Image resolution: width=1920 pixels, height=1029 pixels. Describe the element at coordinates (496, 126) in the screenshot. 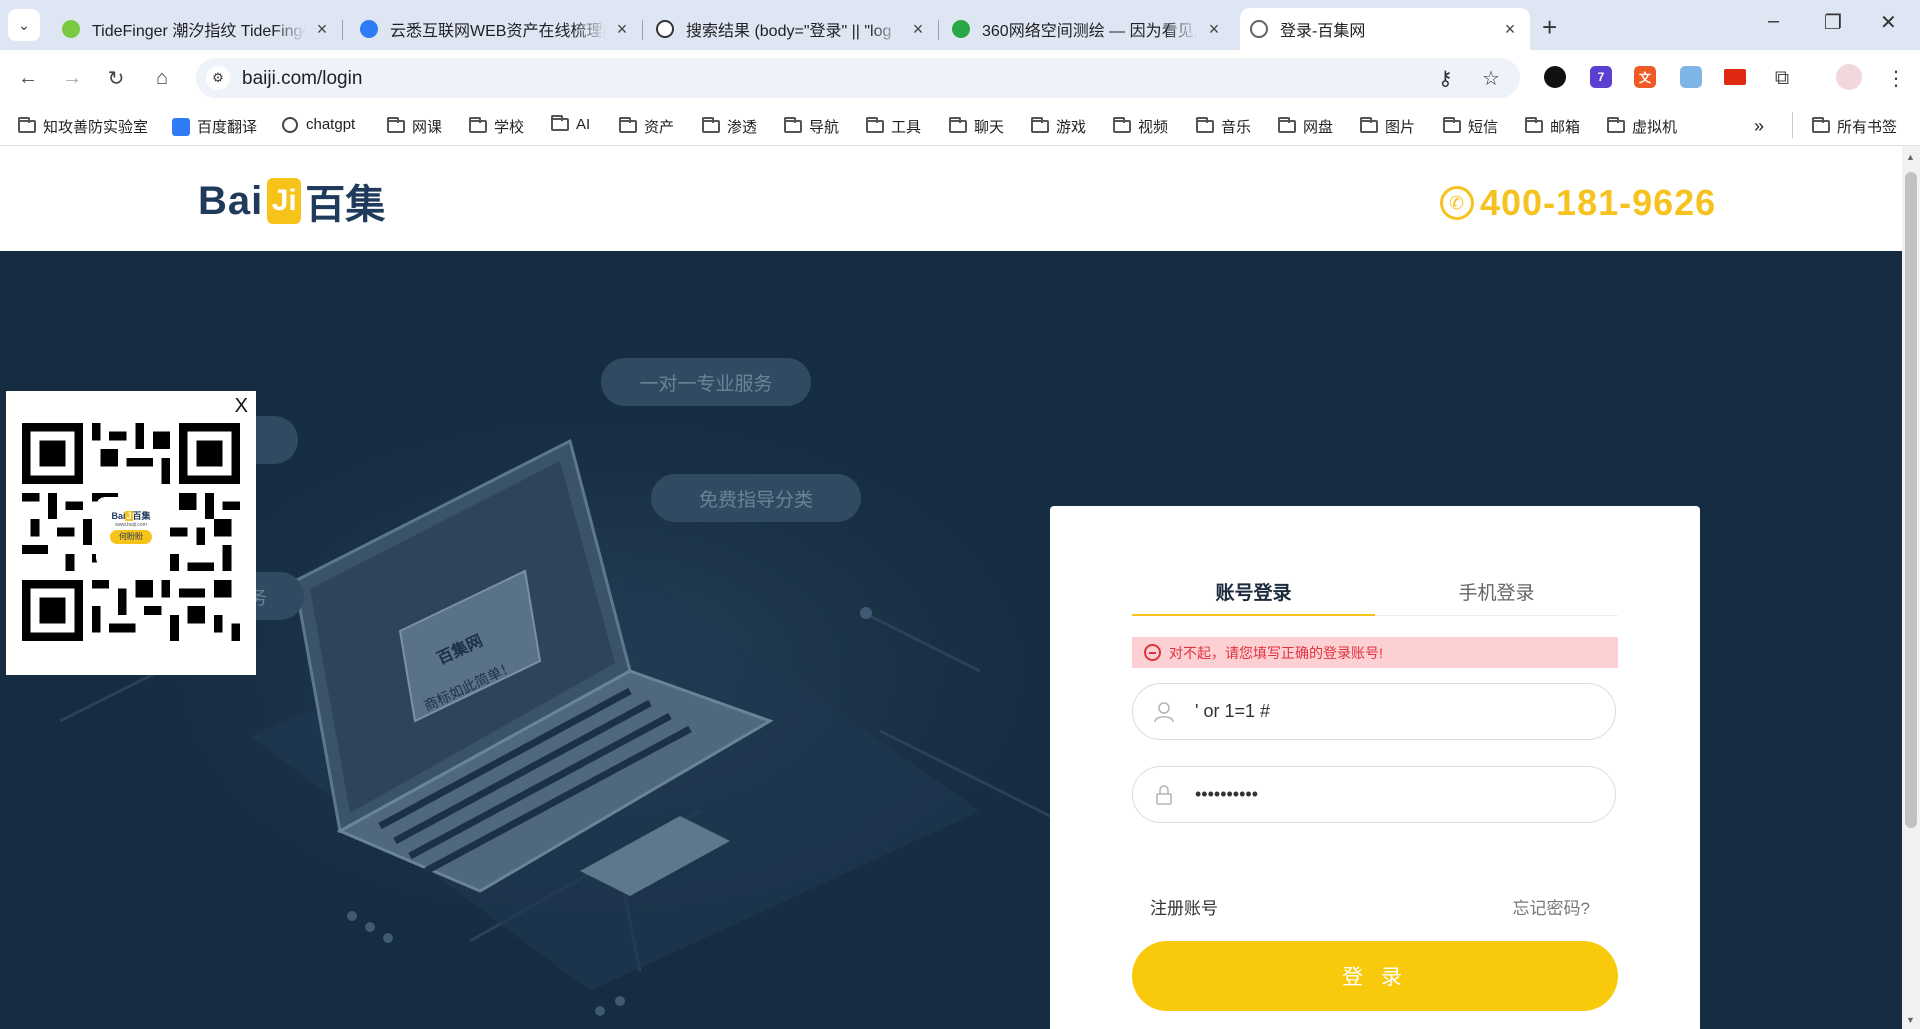

I see `bookmark-item: 学校` at that location.